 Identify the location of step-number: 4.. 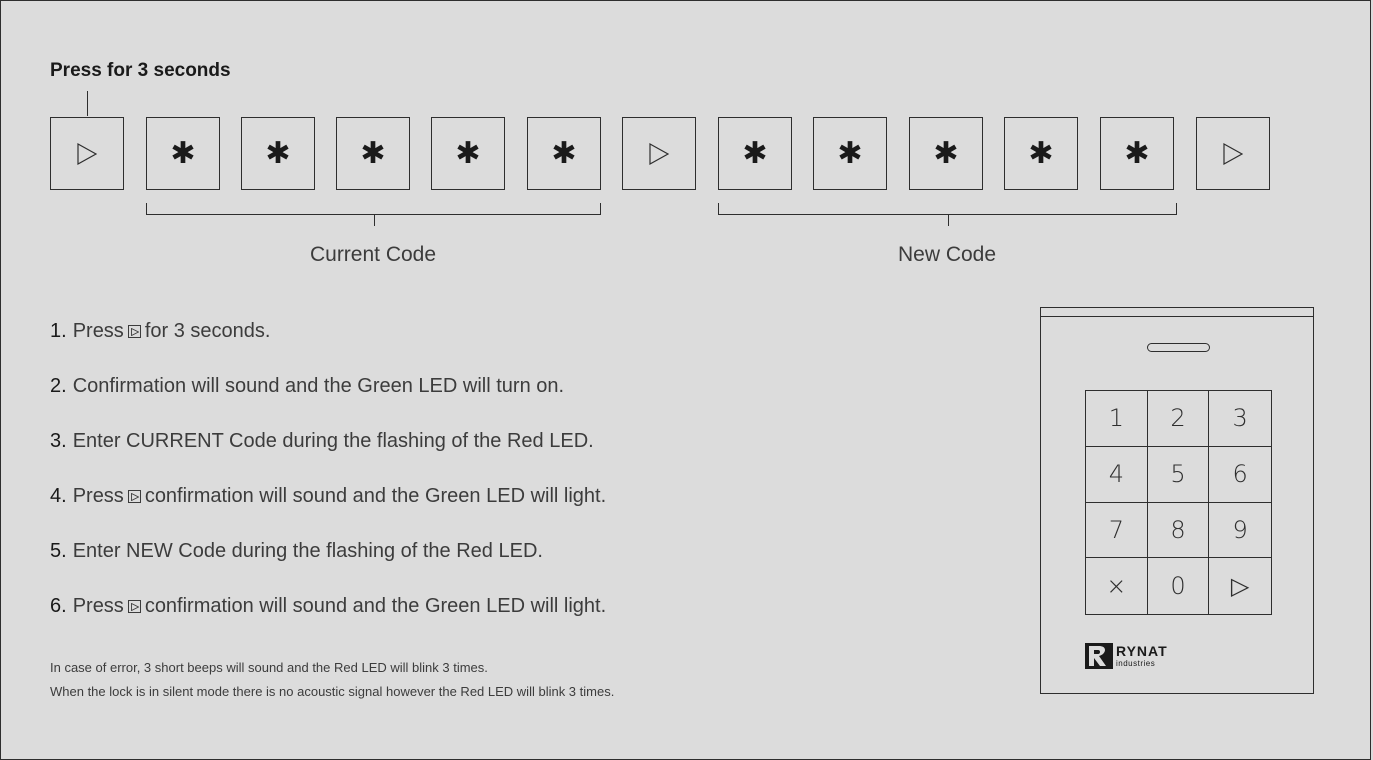
(58, 496).